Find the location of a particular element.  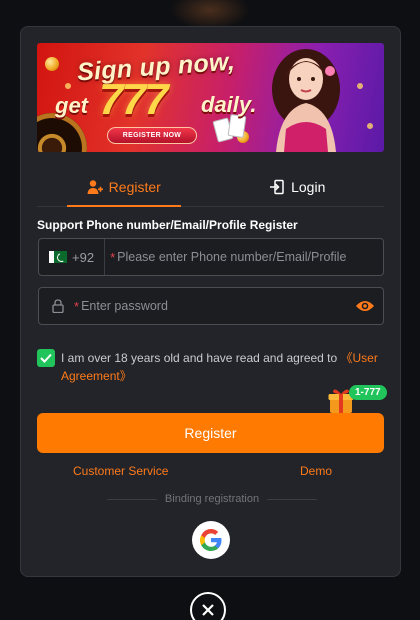

register-button: Register is located at coordinates (210, 433).